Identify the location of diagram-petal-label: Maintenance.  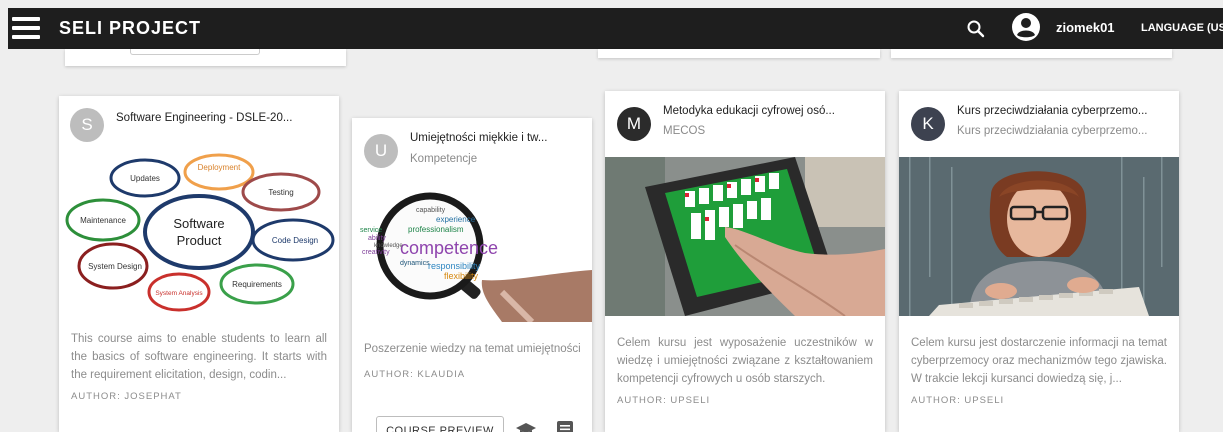
(103, 220).